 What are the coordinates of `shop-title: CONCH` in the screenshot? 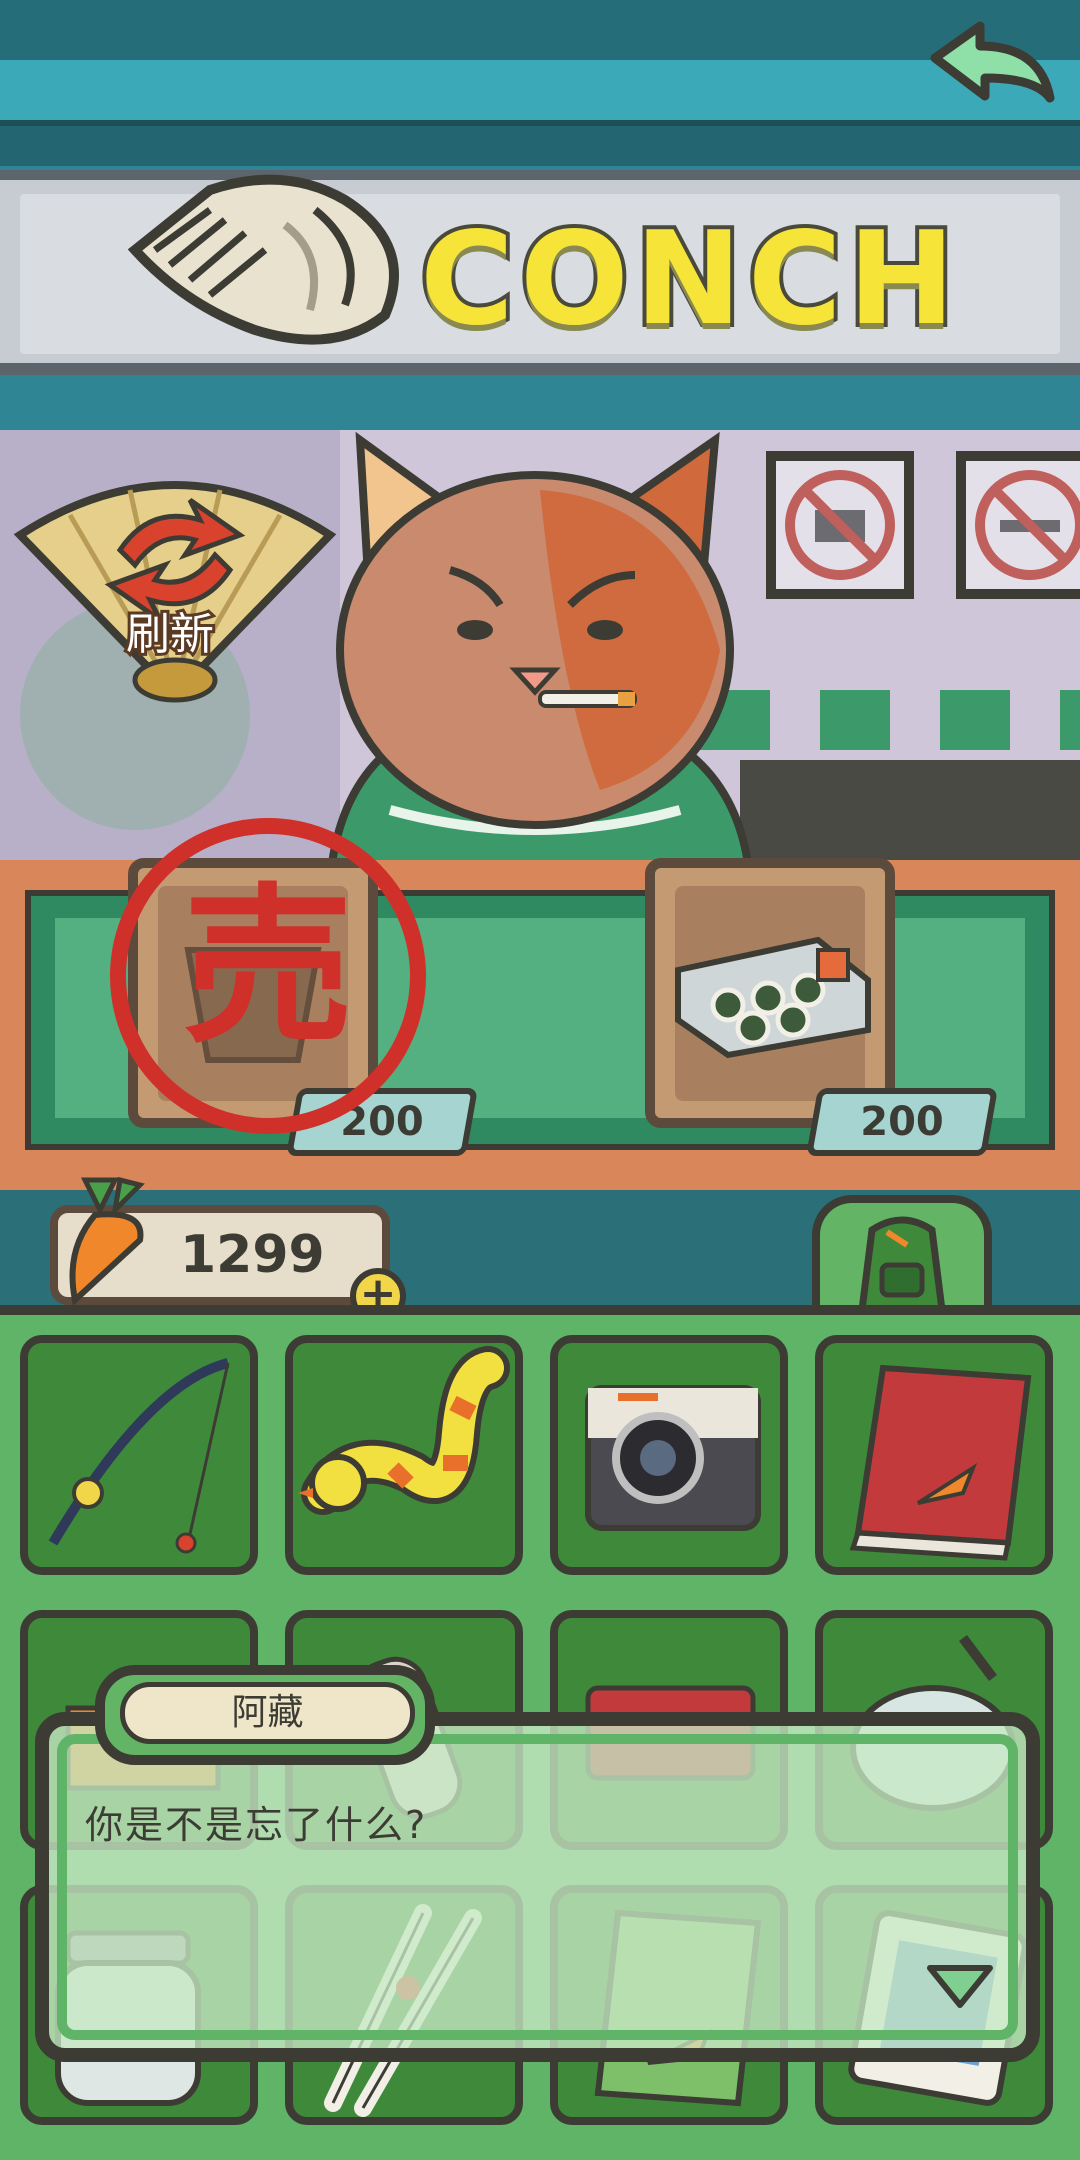 It's located at (688, 279).